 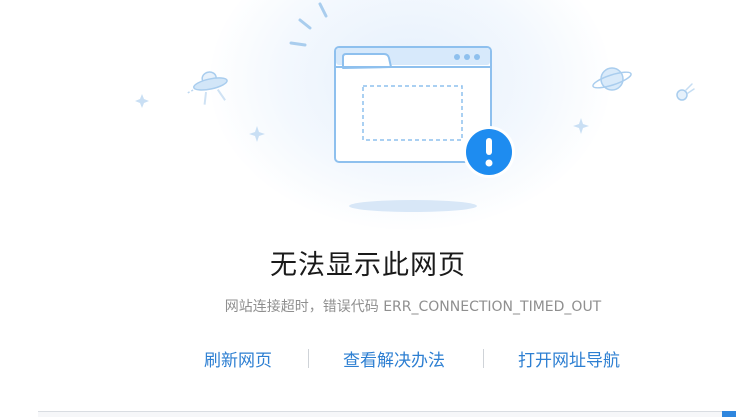 I want to click on exclamation-icon, so click(x=489, y=152).